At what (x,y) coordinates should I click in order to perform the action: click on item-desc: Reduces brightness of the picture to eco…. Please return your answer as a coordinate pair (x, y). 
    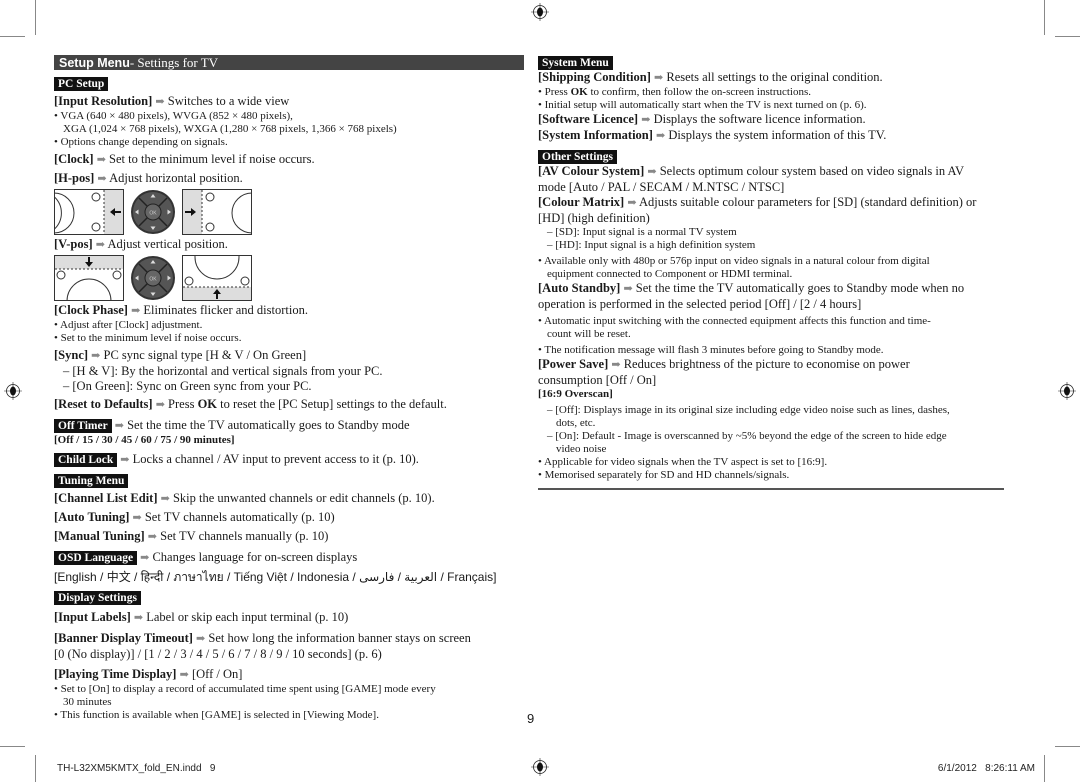
    Looking at the image, I should click on (766, 364).